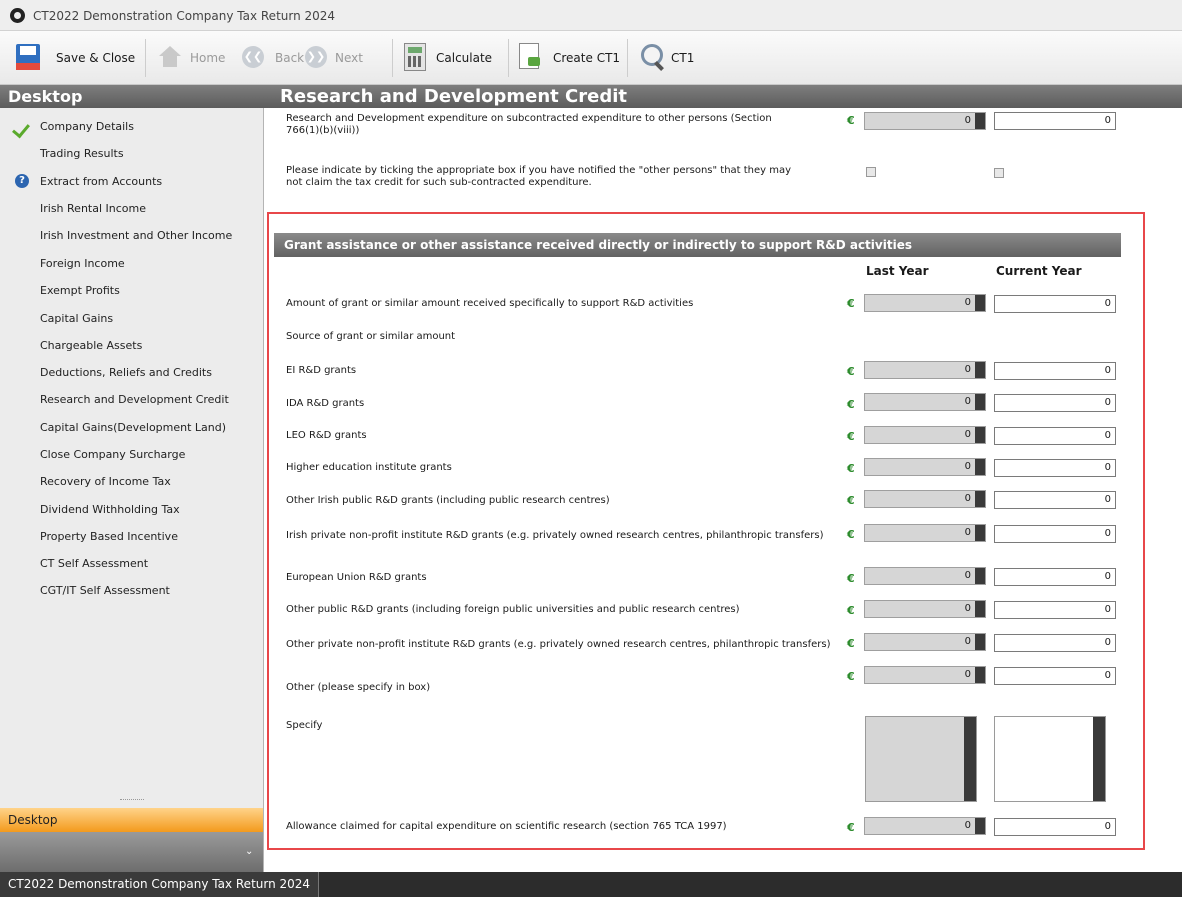 This screenshot has width=1182, height=897. Describe the element at coordinates (925, 499) in the screenshot. I see `irish-public-grants-last-year: 0` at that location.